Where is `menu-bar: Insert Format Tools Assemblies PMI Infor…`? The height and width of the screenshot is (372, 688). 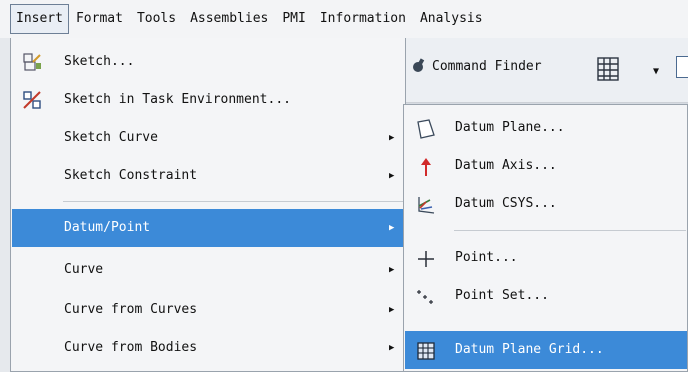
menu-bar: Insert Format Tools Assemblies PMI Infor… is located at coordinates (344, 19).